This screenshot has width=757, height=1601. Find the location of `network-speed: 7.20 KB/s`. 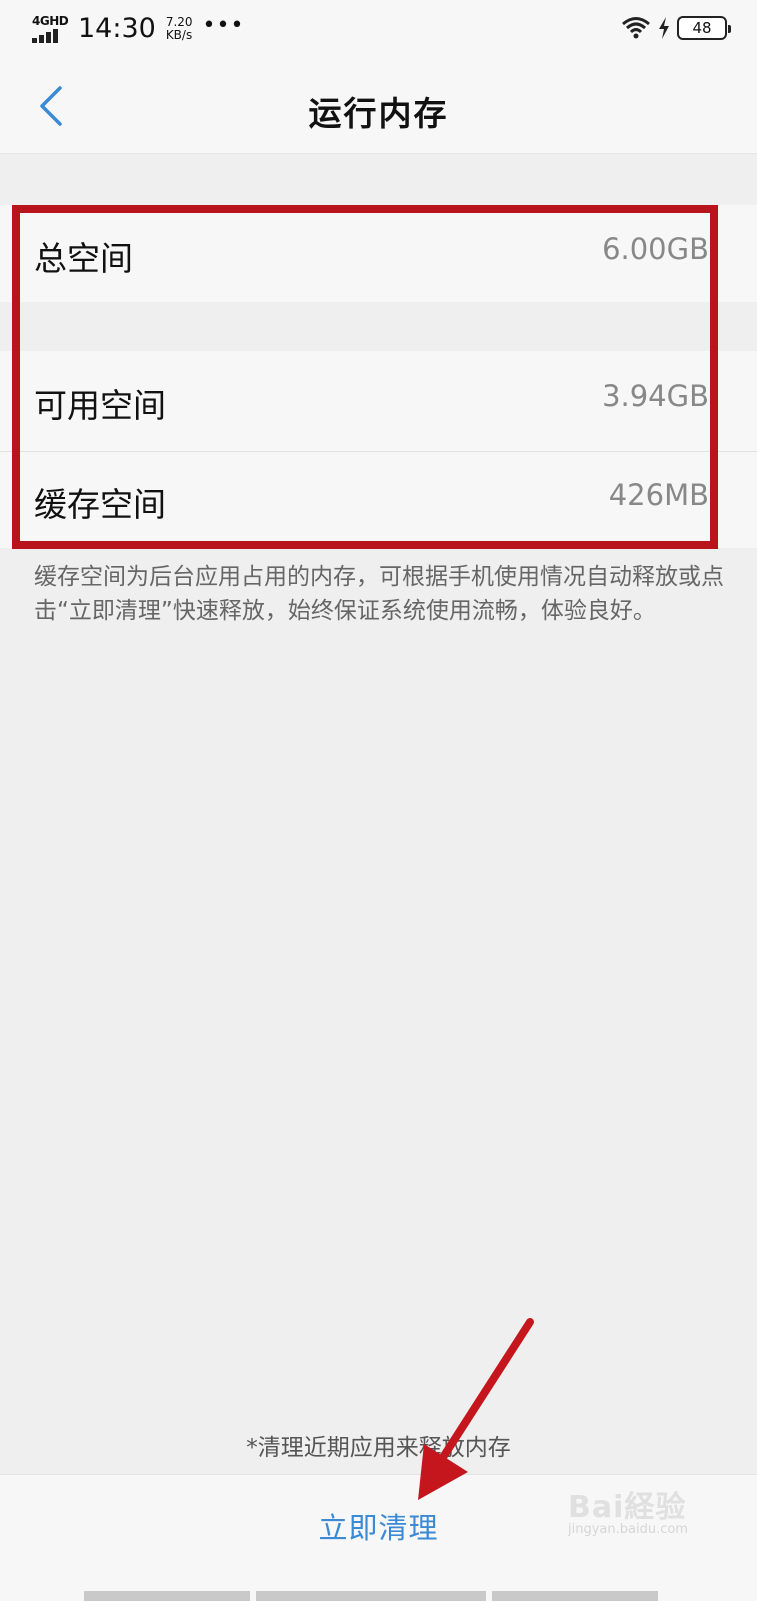

network-speed: 7.20 KB/s is located at coordinates (179, 29).